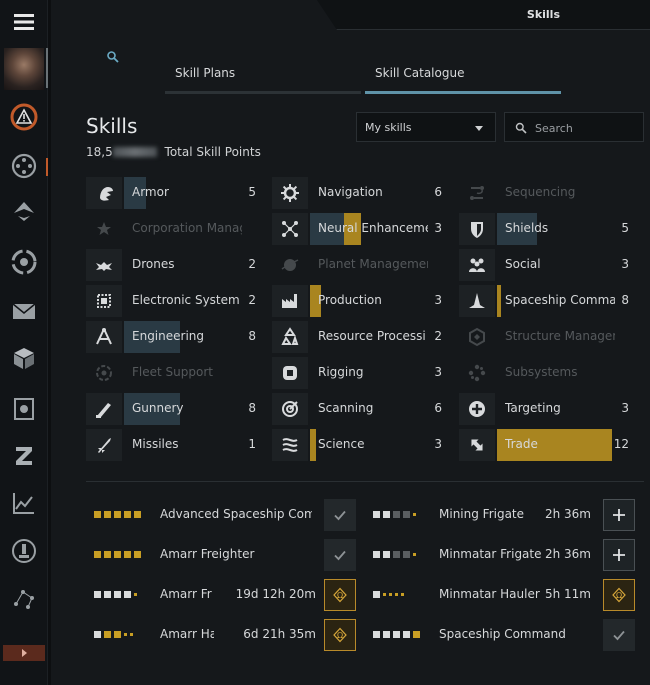 The height and width of the screenshot is (685, 650). I want to click on skill-category-production: Production 3, so click(360, 301).